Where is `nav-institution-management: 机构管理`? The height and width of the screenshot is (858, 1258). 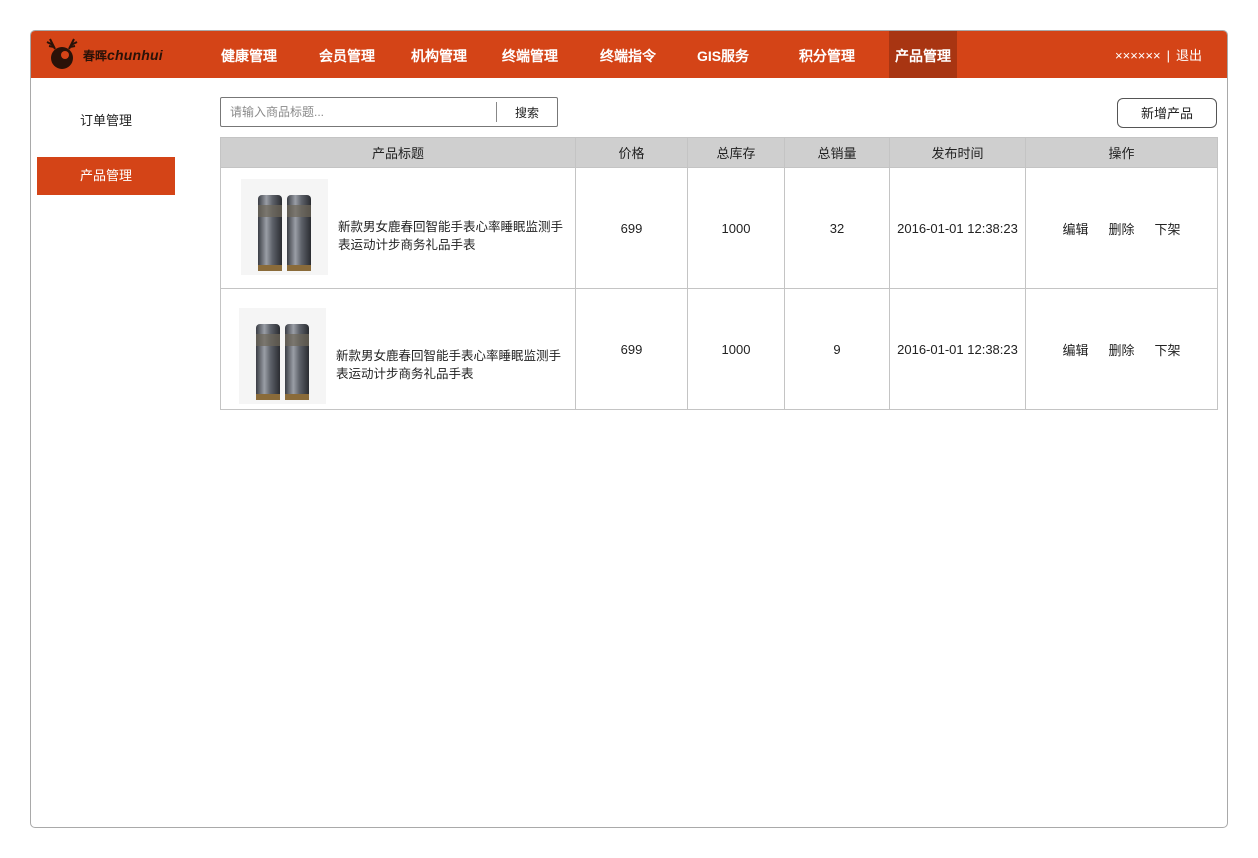 nav-institution-management: 机构管理 is located at coordinates (439, 54).